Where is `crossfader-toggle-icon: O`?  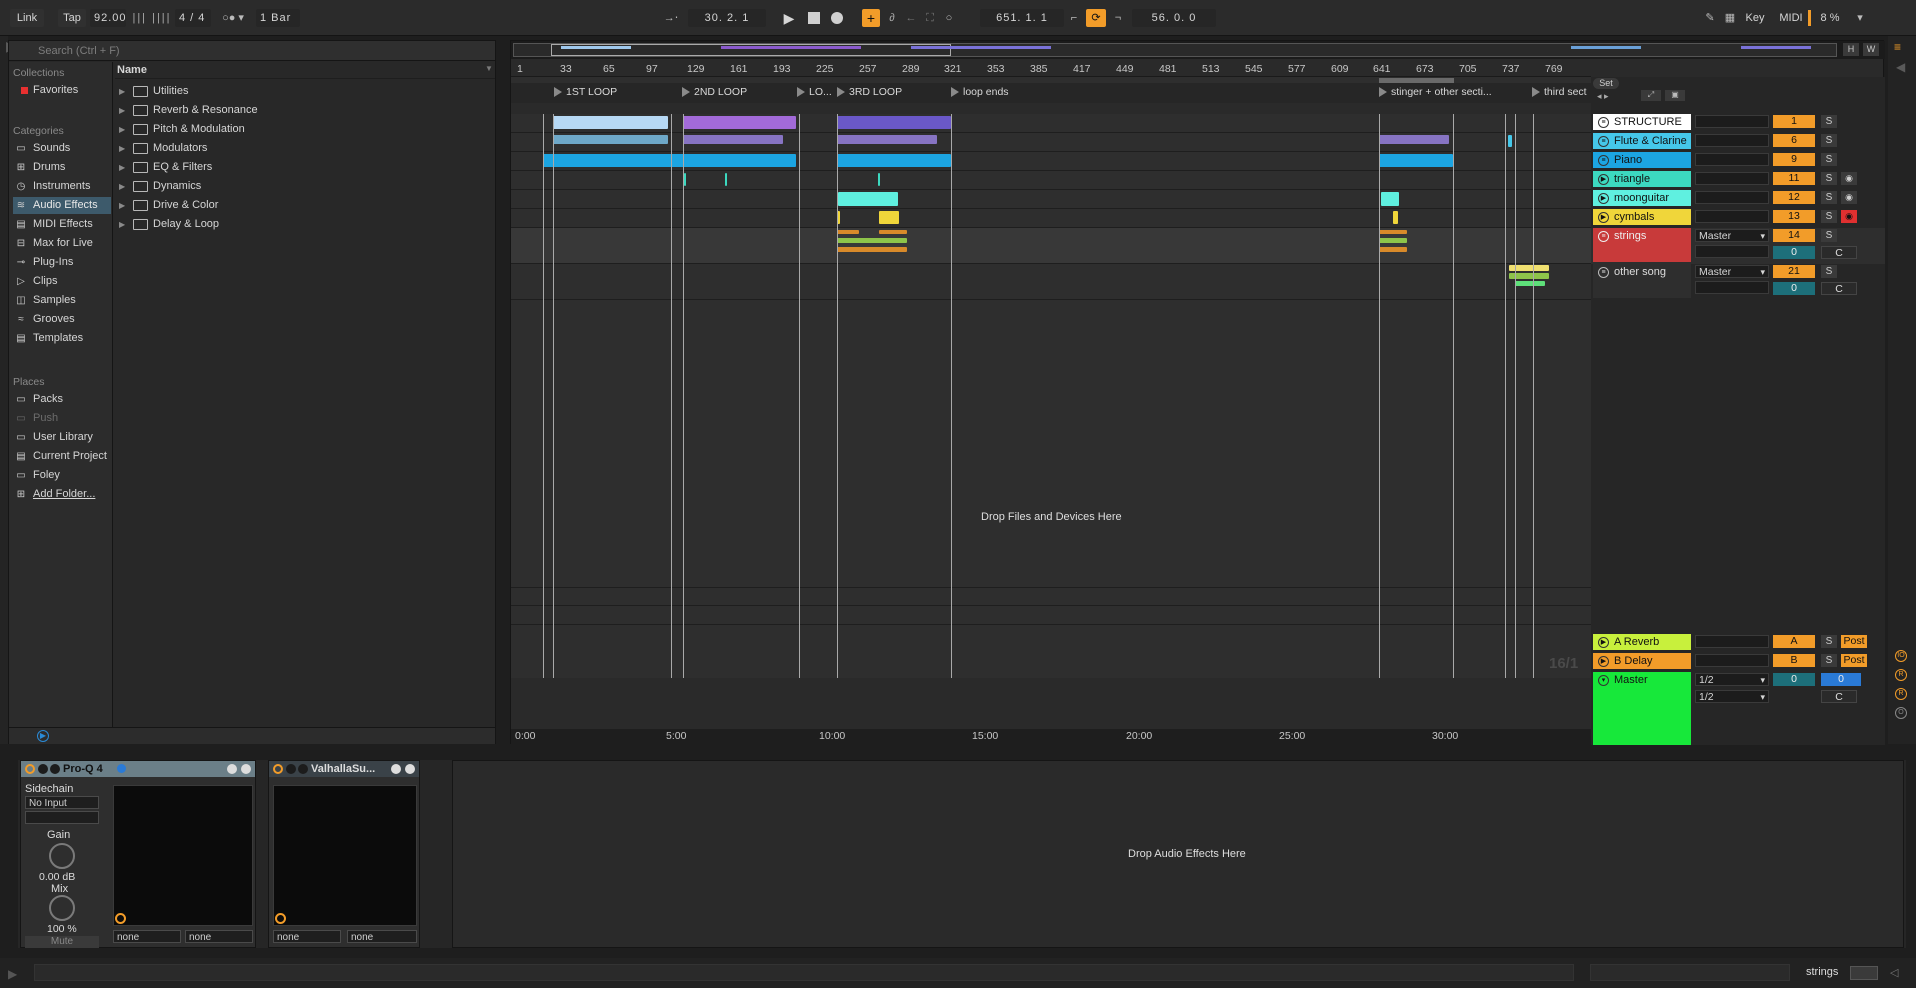
crossfader-toggle-icon: O is located at coordinates (1901, 713).